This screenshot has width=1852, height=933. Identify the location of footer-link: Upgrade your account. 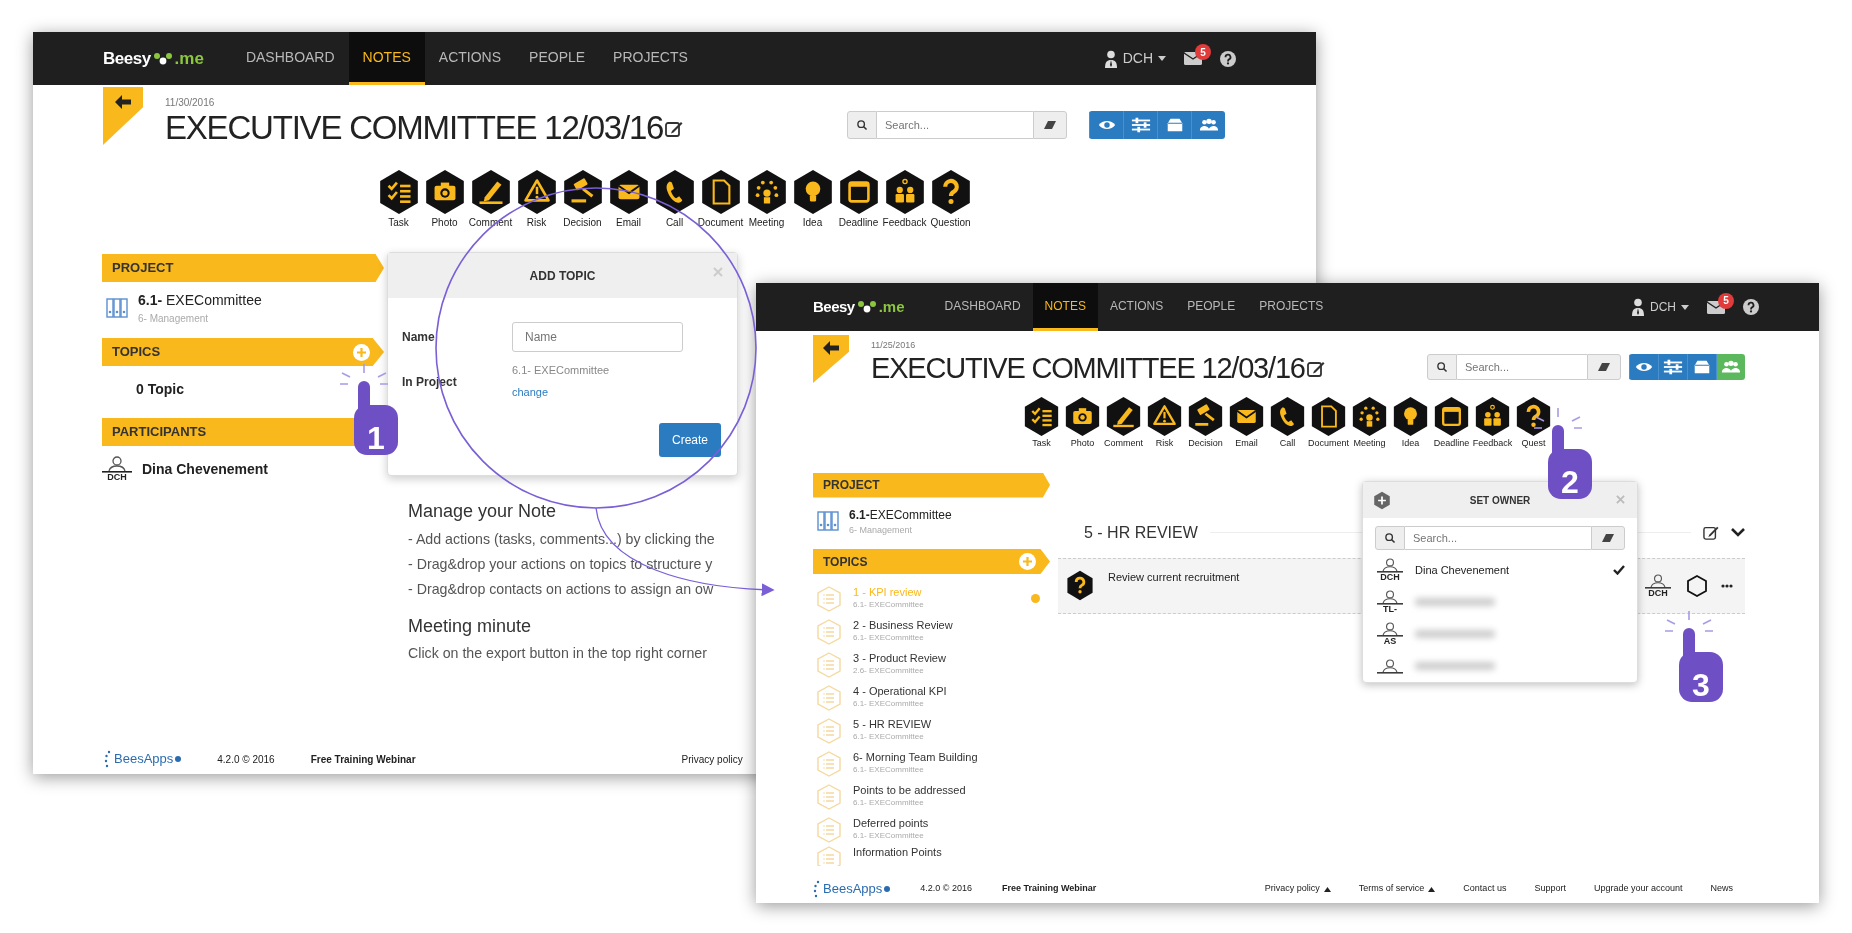
(1638, 889).